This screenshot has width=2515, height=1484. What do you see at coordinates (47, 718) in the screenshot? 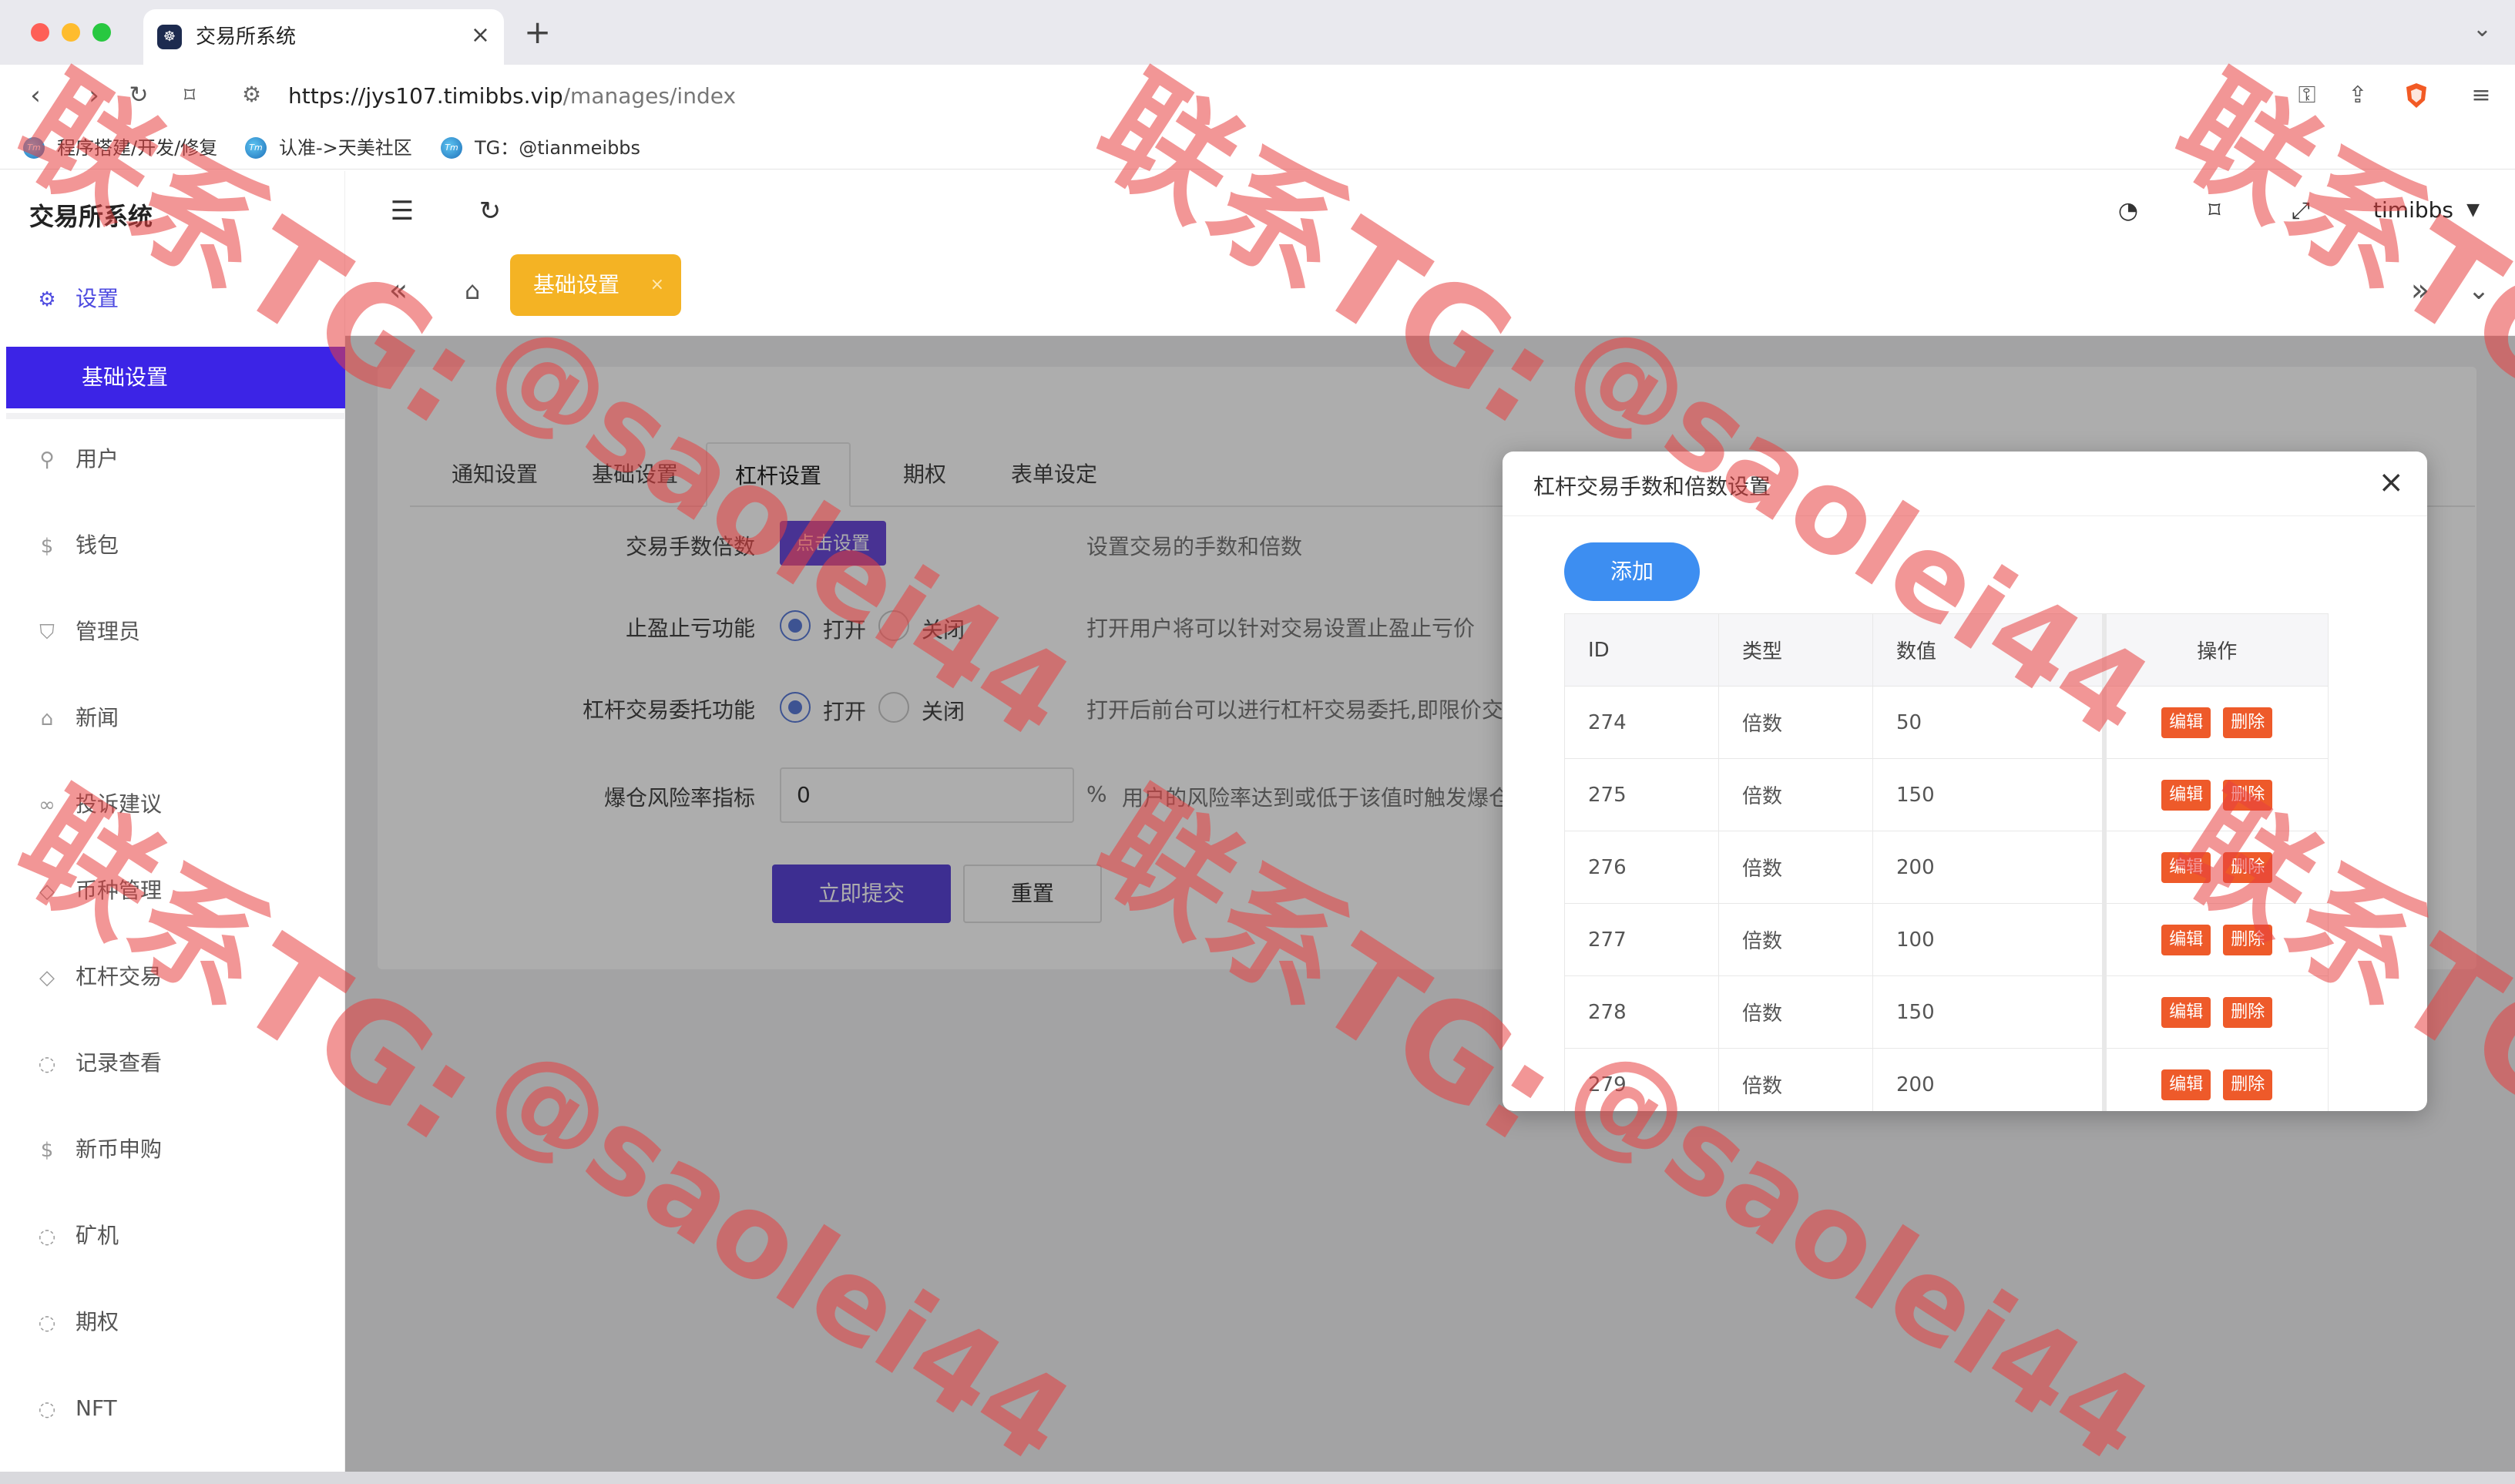
I see `tag-icon: ⌂` at bounding box center [47, 718].